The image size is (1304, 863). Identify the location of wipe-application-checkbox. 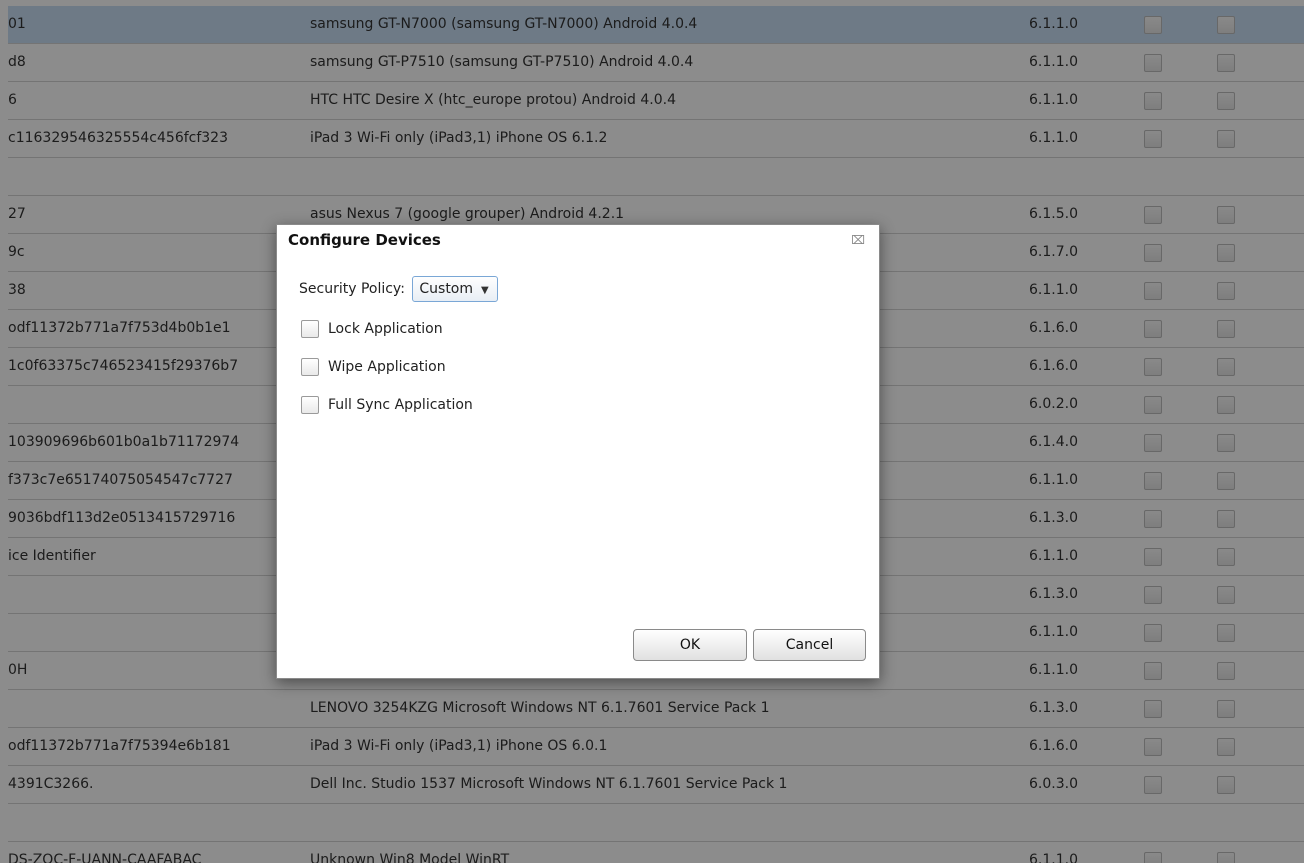
(310, 367).